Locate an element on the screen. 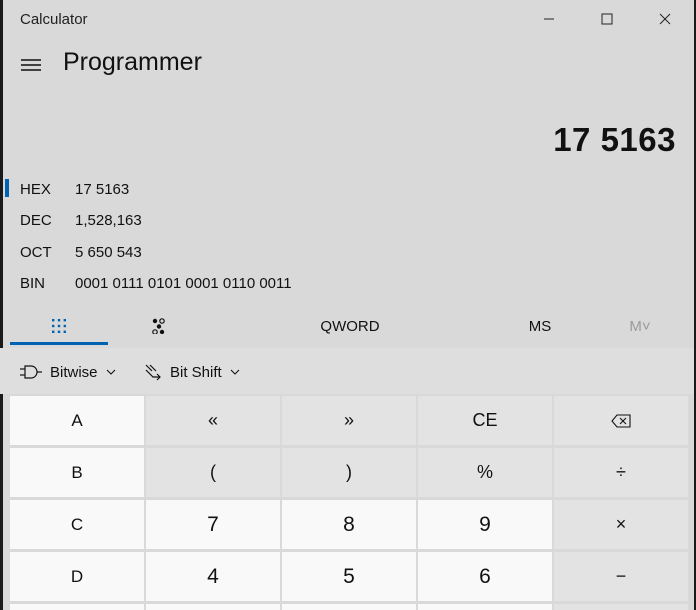  radix-row-dec: DEC 1,528,163 is located at coordinates (345, 220).